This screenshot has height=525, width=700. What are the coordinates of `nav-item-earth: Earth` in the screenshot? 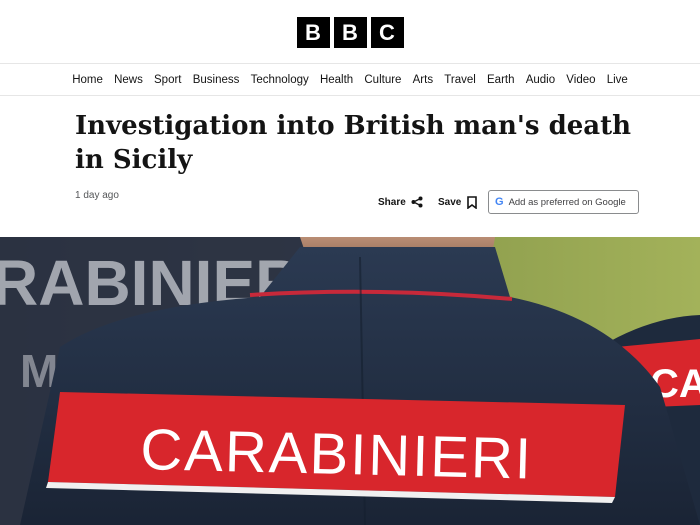 It's located at (500, 80).